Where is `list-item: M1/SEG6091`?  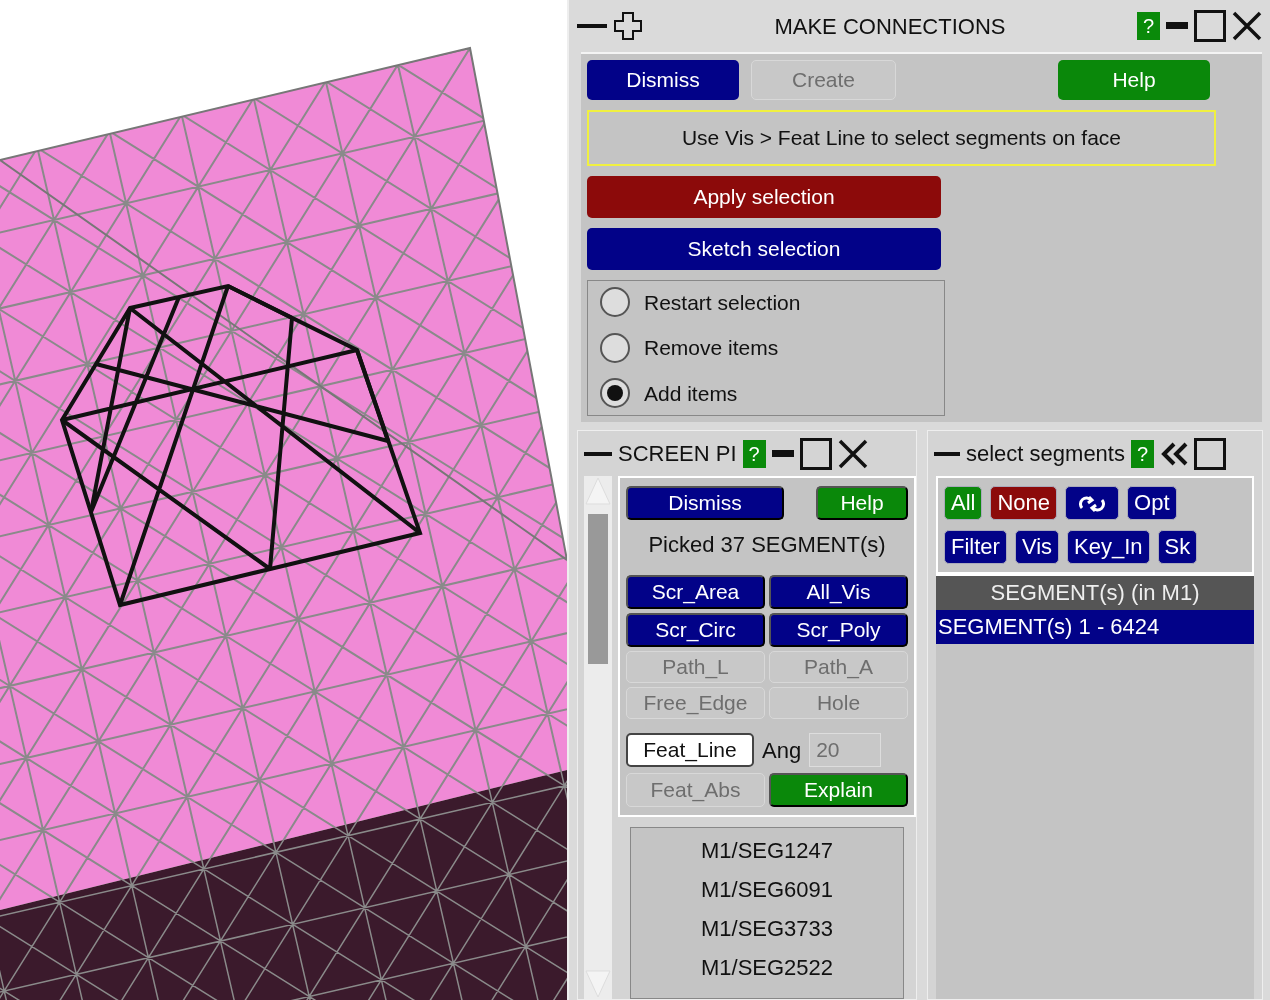 list-item: M1/SEG6091 is located at coordinates (767, 889).